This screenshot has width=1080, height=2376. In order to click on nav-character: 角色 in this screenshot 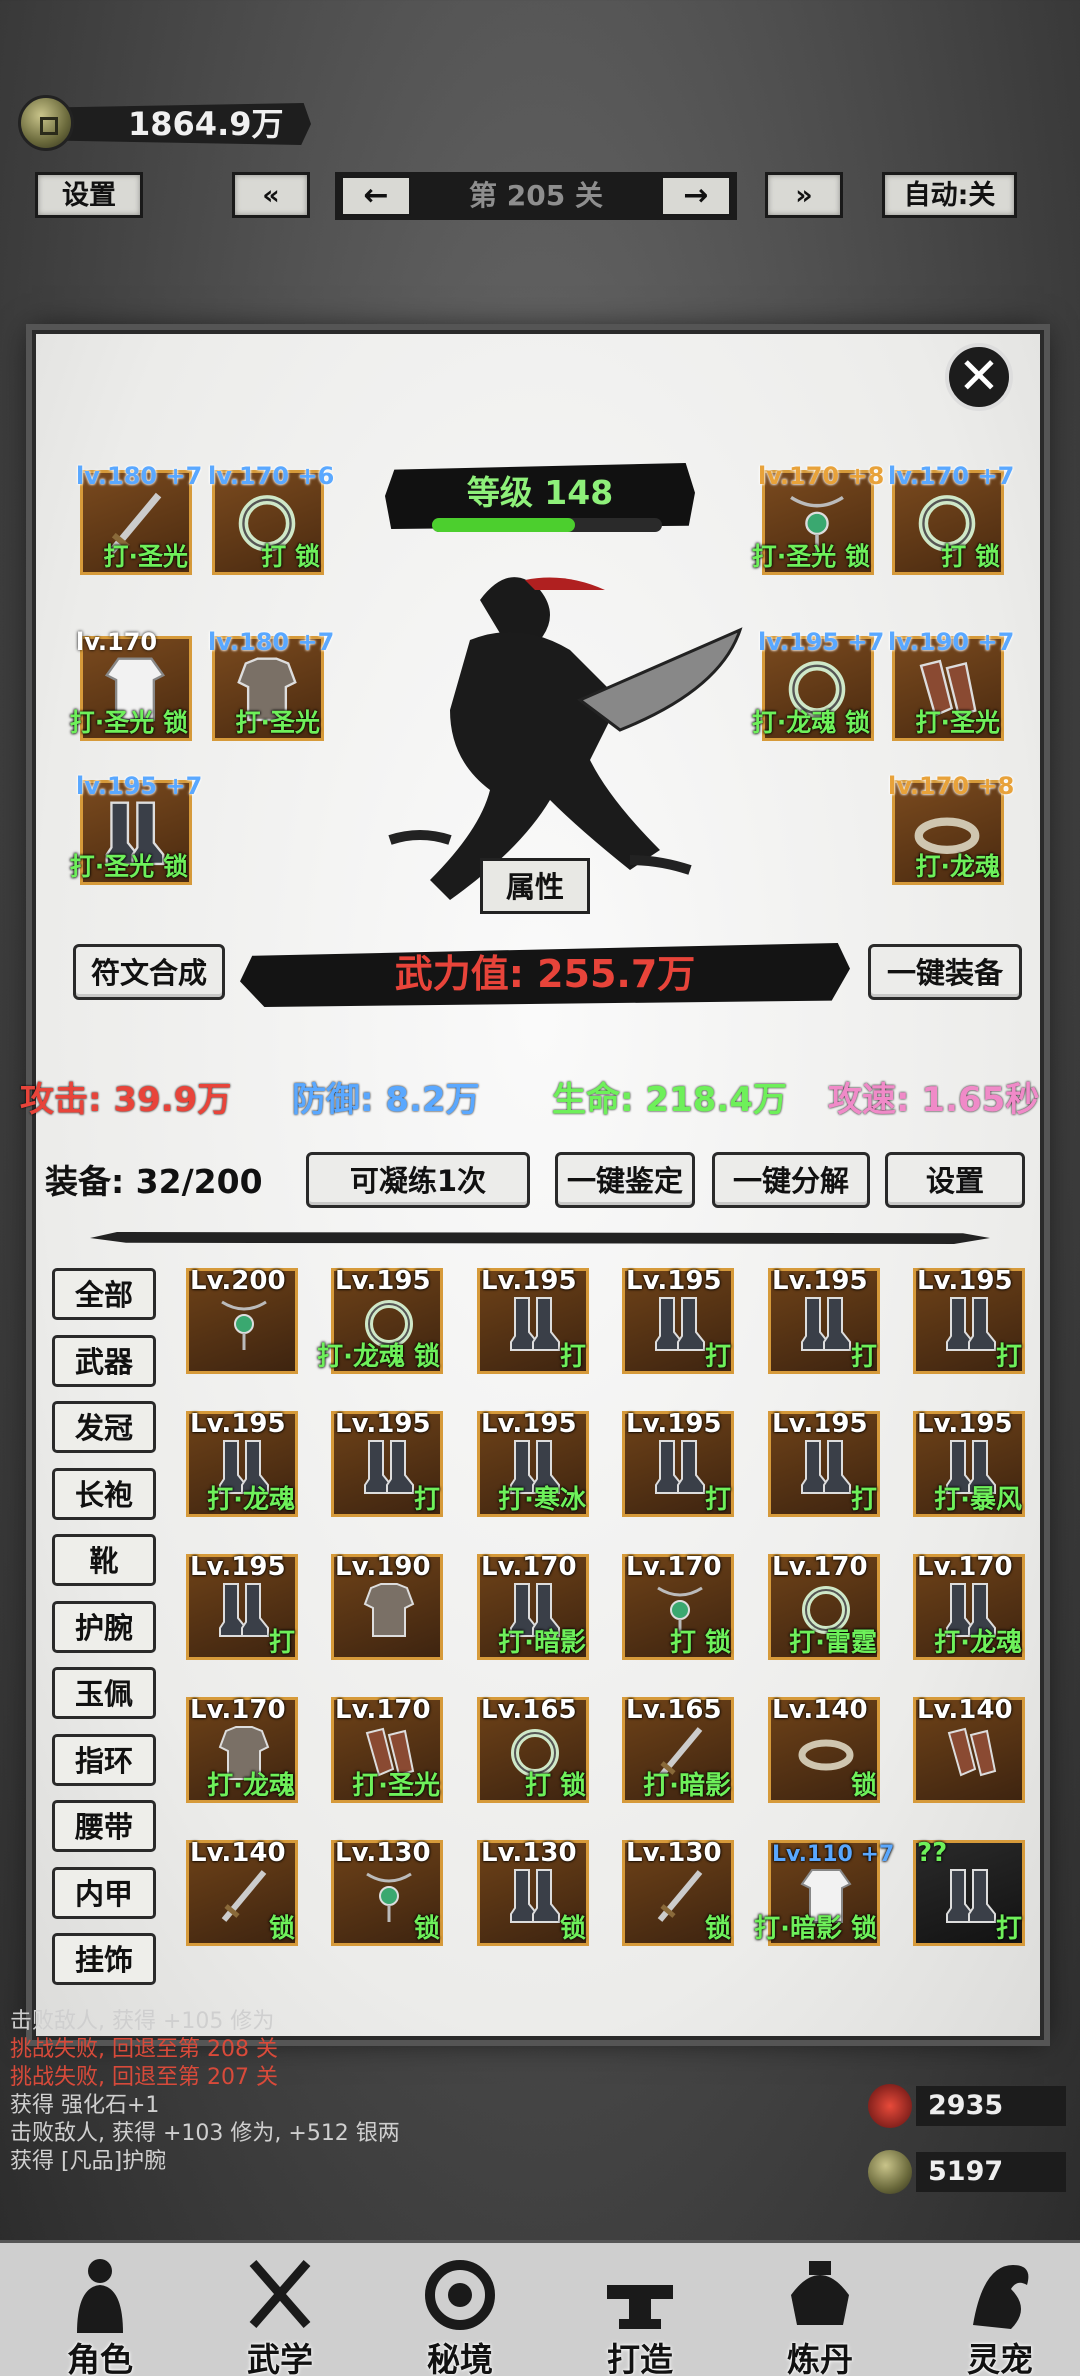, I will do `click(100, 2315)`.